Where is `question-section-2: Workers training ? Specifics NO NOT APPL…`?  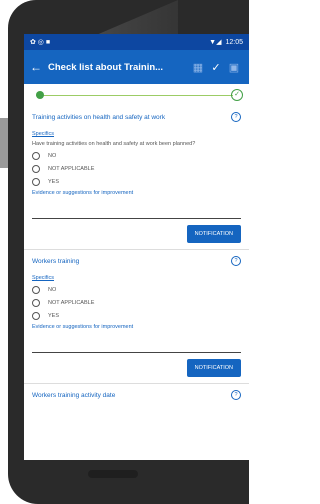 question-section-2: Workers training ? Specifics NO NOT APPL… is located at coordinates (136, 304).